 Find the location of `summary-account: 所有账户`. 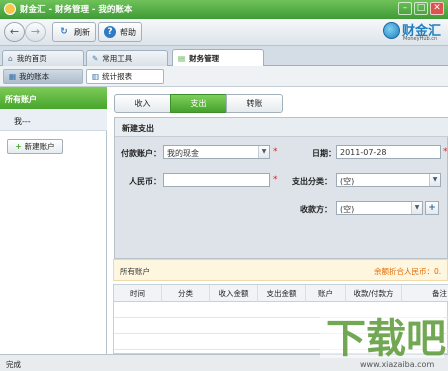

summary-account: 所有账户 is located at coordinates (135, 271).